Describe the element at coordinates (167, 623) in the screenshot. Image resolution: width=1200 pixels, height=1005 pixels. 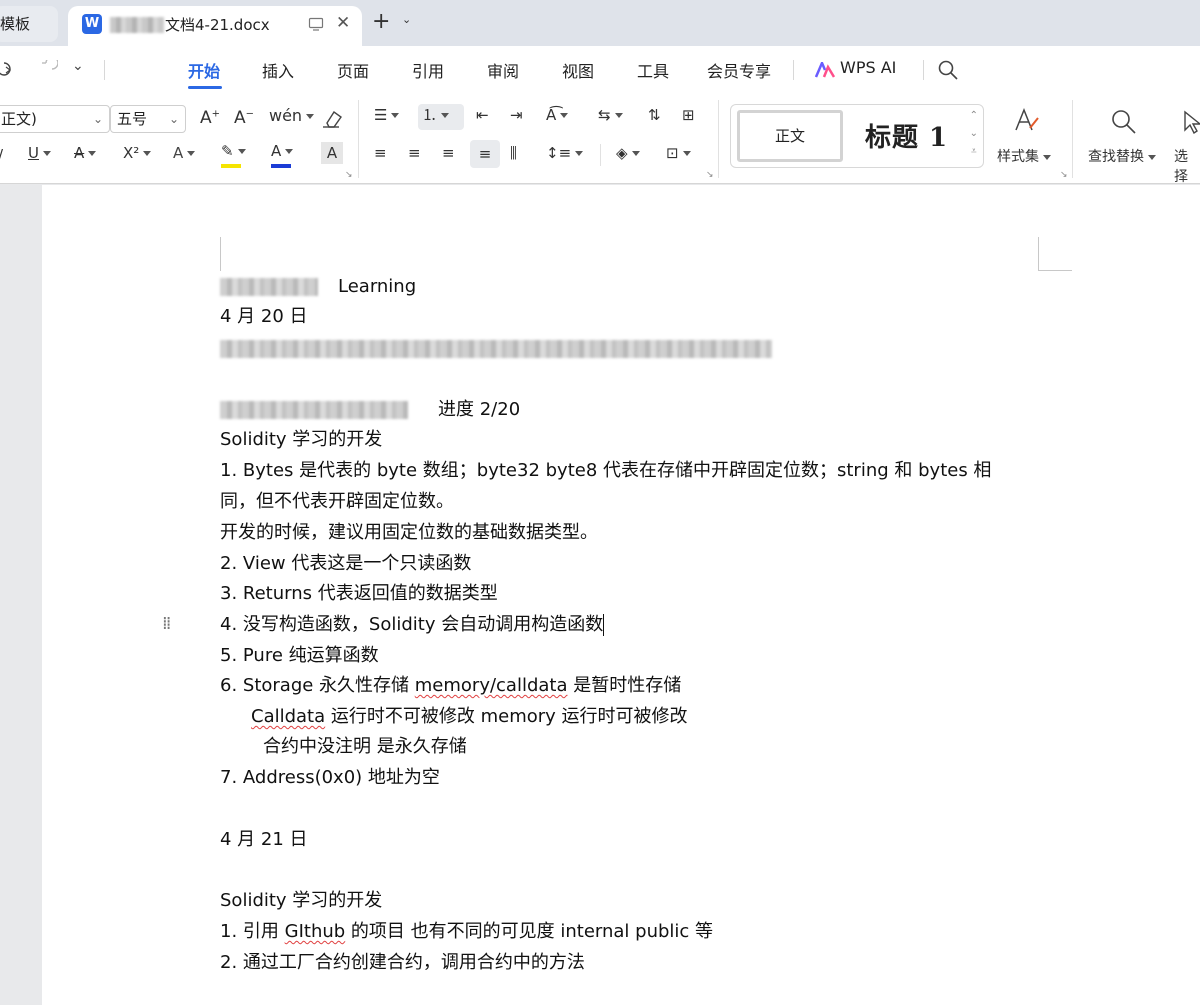
I see `drag-handle-icon: ⁞⁞` at that location.